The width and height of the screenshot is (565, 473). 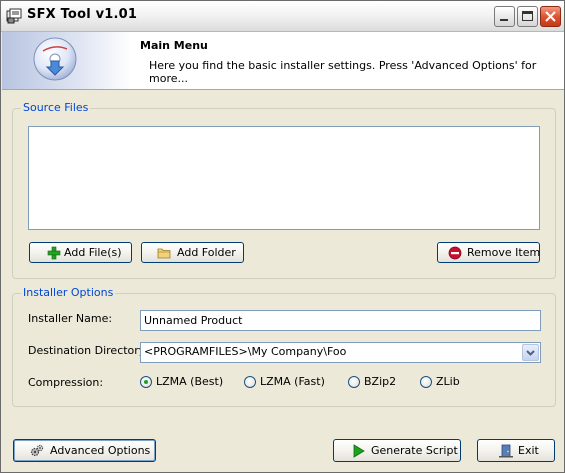 I want to click on installer-disc-icon, so click(x=55, y=59).